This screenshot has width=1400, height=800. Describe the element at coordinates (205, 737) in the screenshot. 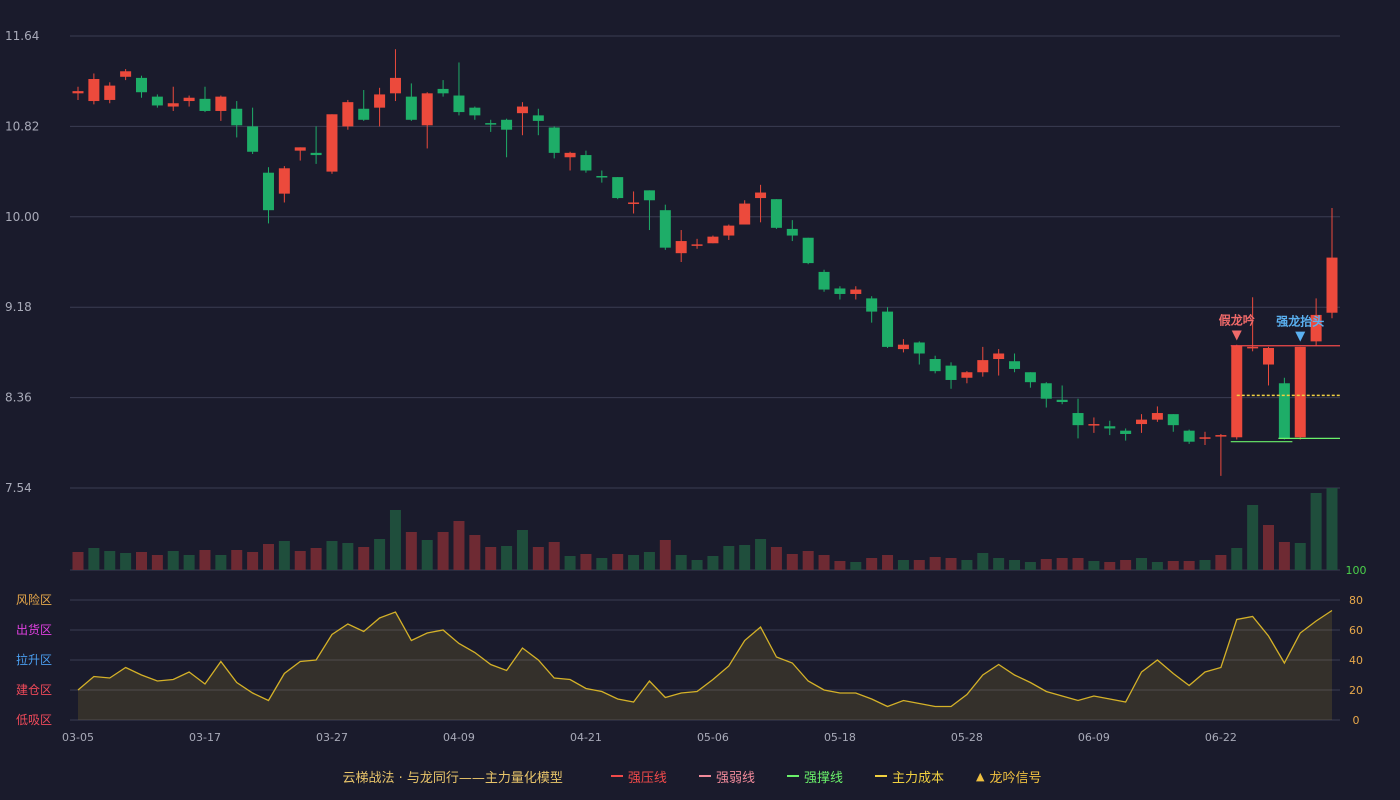

I see `x-tick-label: 03-17` at that location.